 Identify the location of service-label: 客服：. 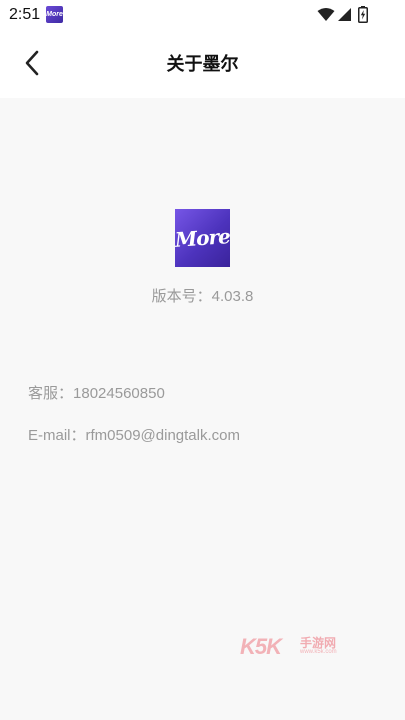
(51, 393).